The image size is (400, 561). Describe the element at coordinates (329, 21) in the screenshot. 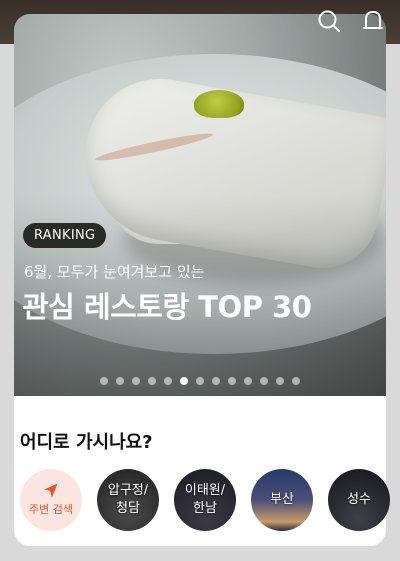

I see `search-icon` at that location.